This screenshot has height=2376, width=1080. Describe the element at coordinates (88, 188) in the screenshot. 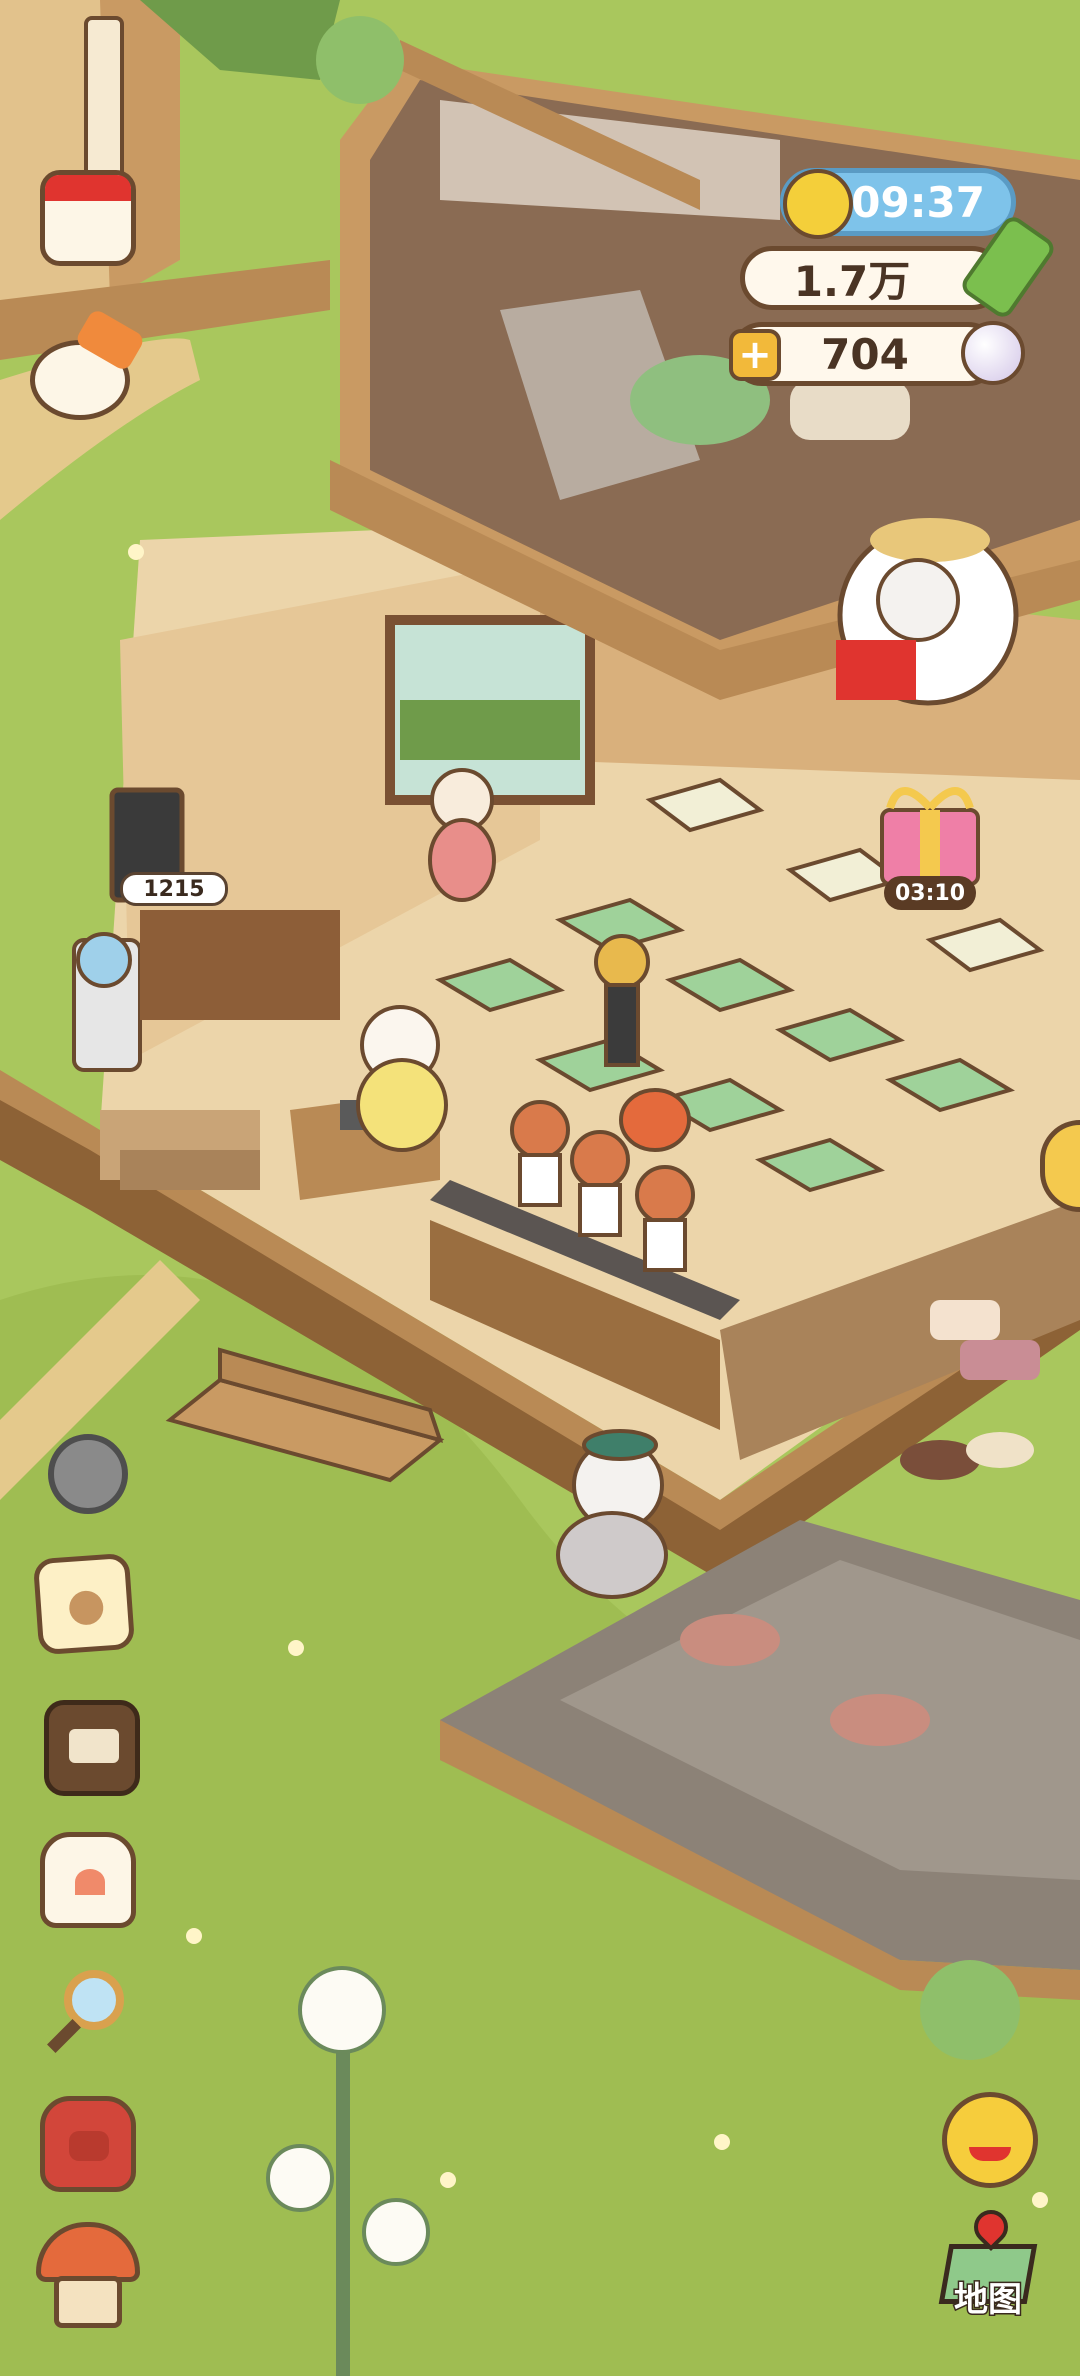

I see `calendar-icon` at that location.